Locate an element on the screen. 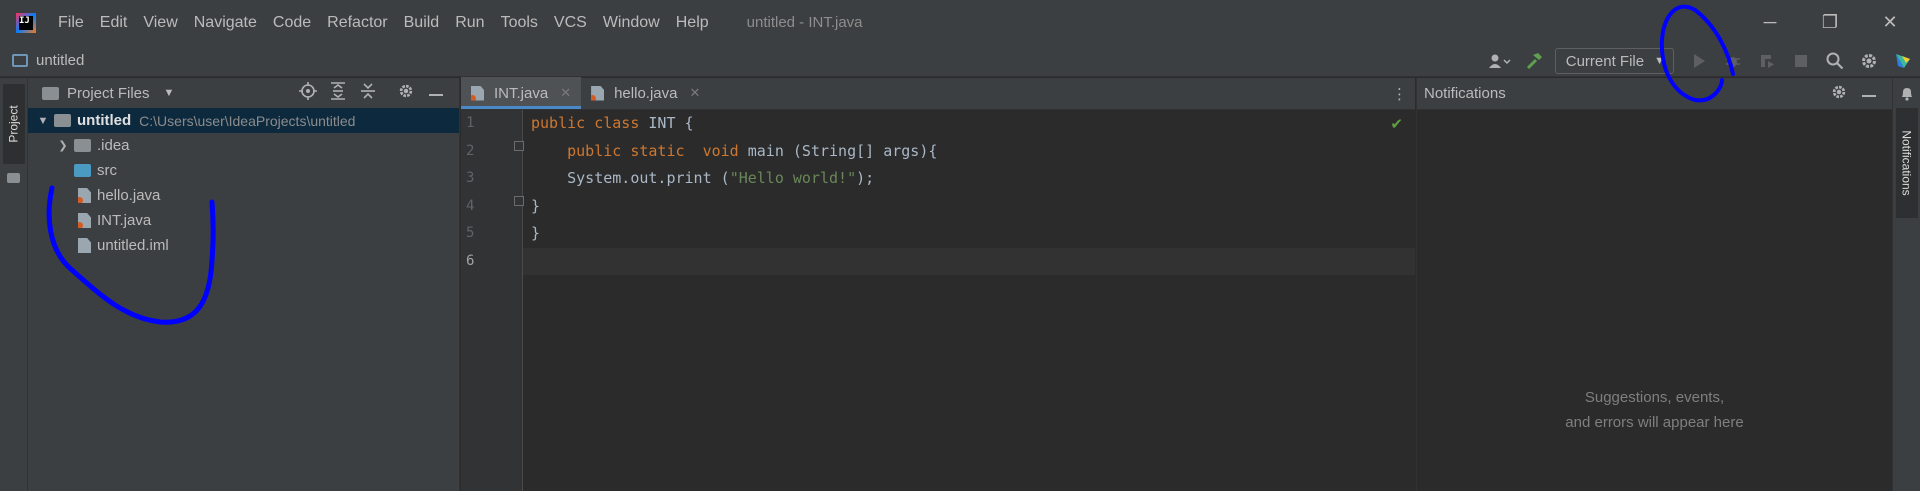 The image size is (1920, 491). project-view-selector: Project Files is located at coordinates (108, 93).